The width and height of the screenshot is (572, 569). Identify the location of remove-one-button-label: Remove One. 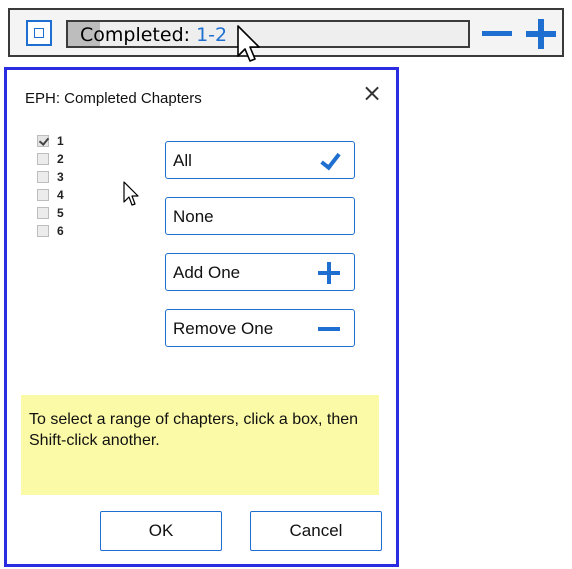
(223, 328).